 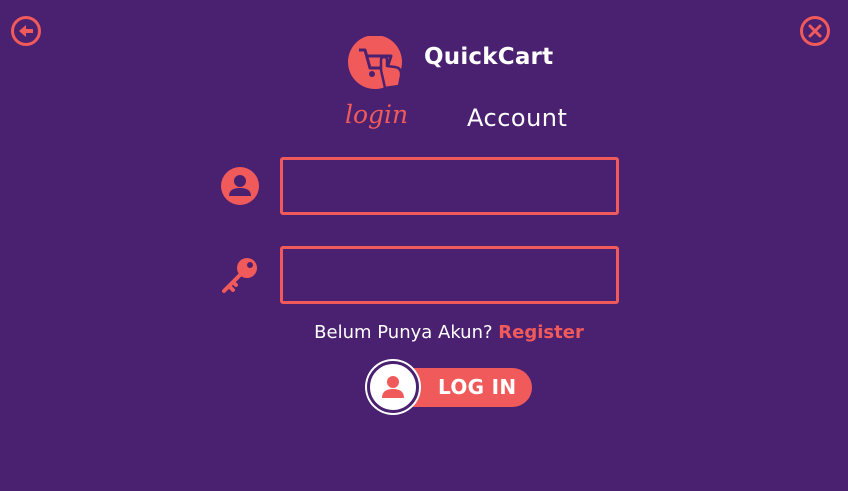 I want to click on close-icon, so click(x=815, y=31).